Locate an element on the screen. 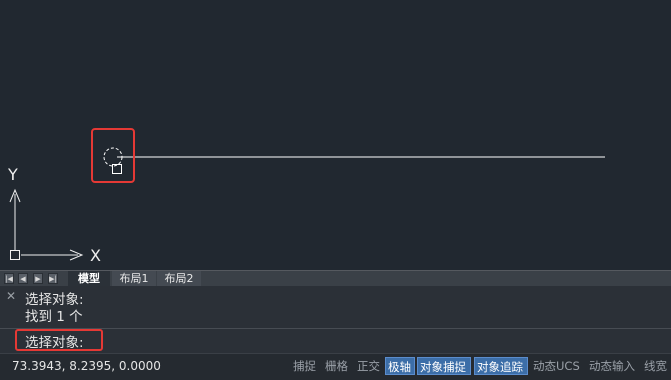 The image size is (671, 380). status-toggle-button: 正交 is located at coordinates (369, 366).